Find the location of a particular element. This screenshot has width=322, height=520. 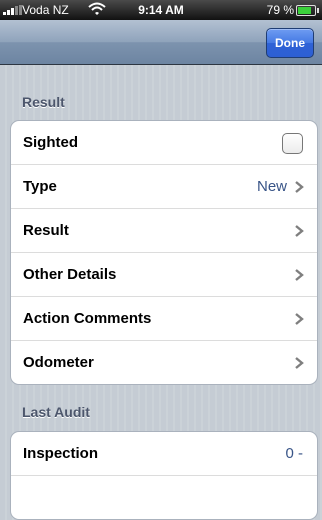

row-label: Action Comments is located at coordinates (87, 318).